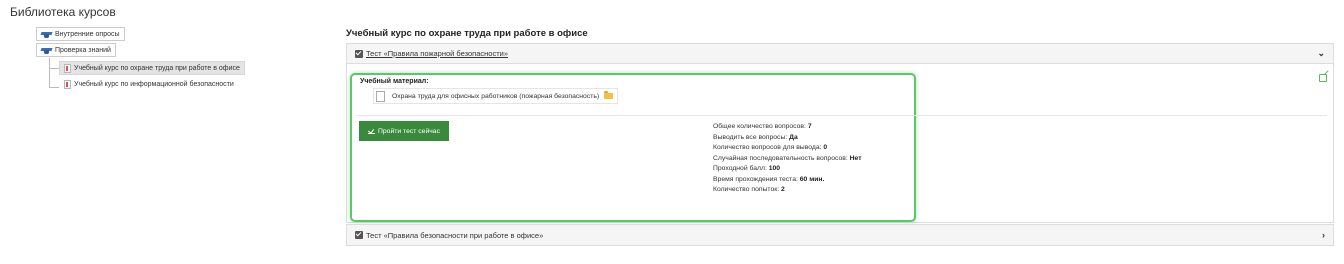 This screenshot has height=264, width=1344. Describe the element at coordinates (759, 126) in the screenshot. I see `stat-label: Общее количество вопросов:` at that location.